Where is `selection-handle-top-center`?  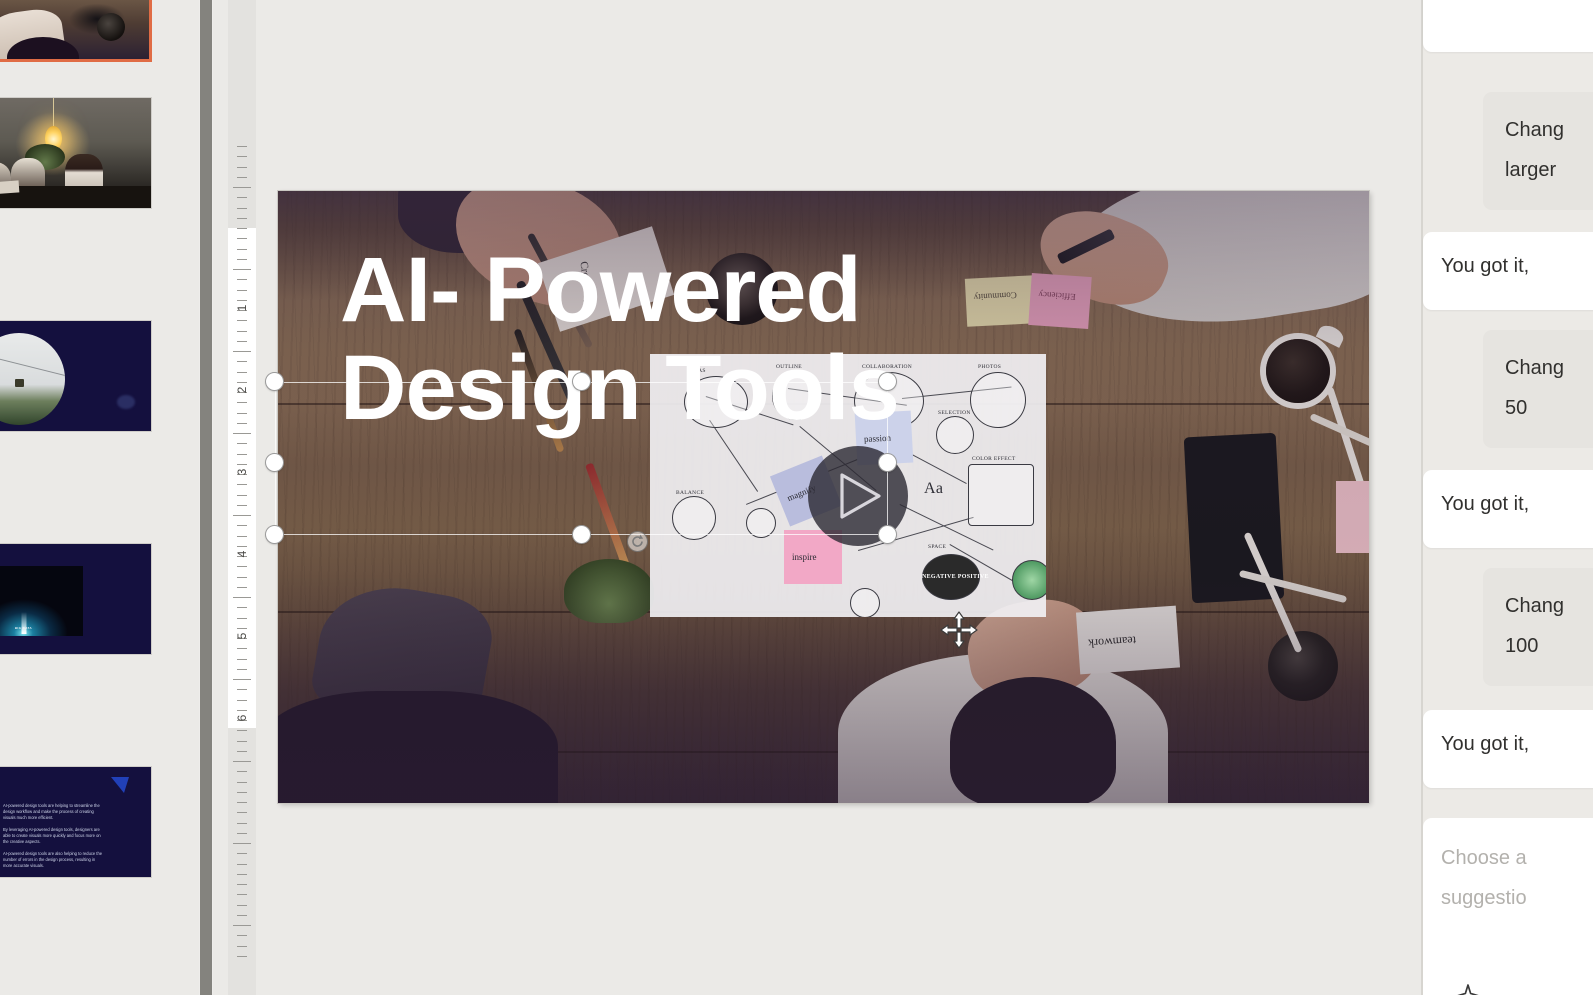
selection-handle-top-center is located at coordinates (581, 381).